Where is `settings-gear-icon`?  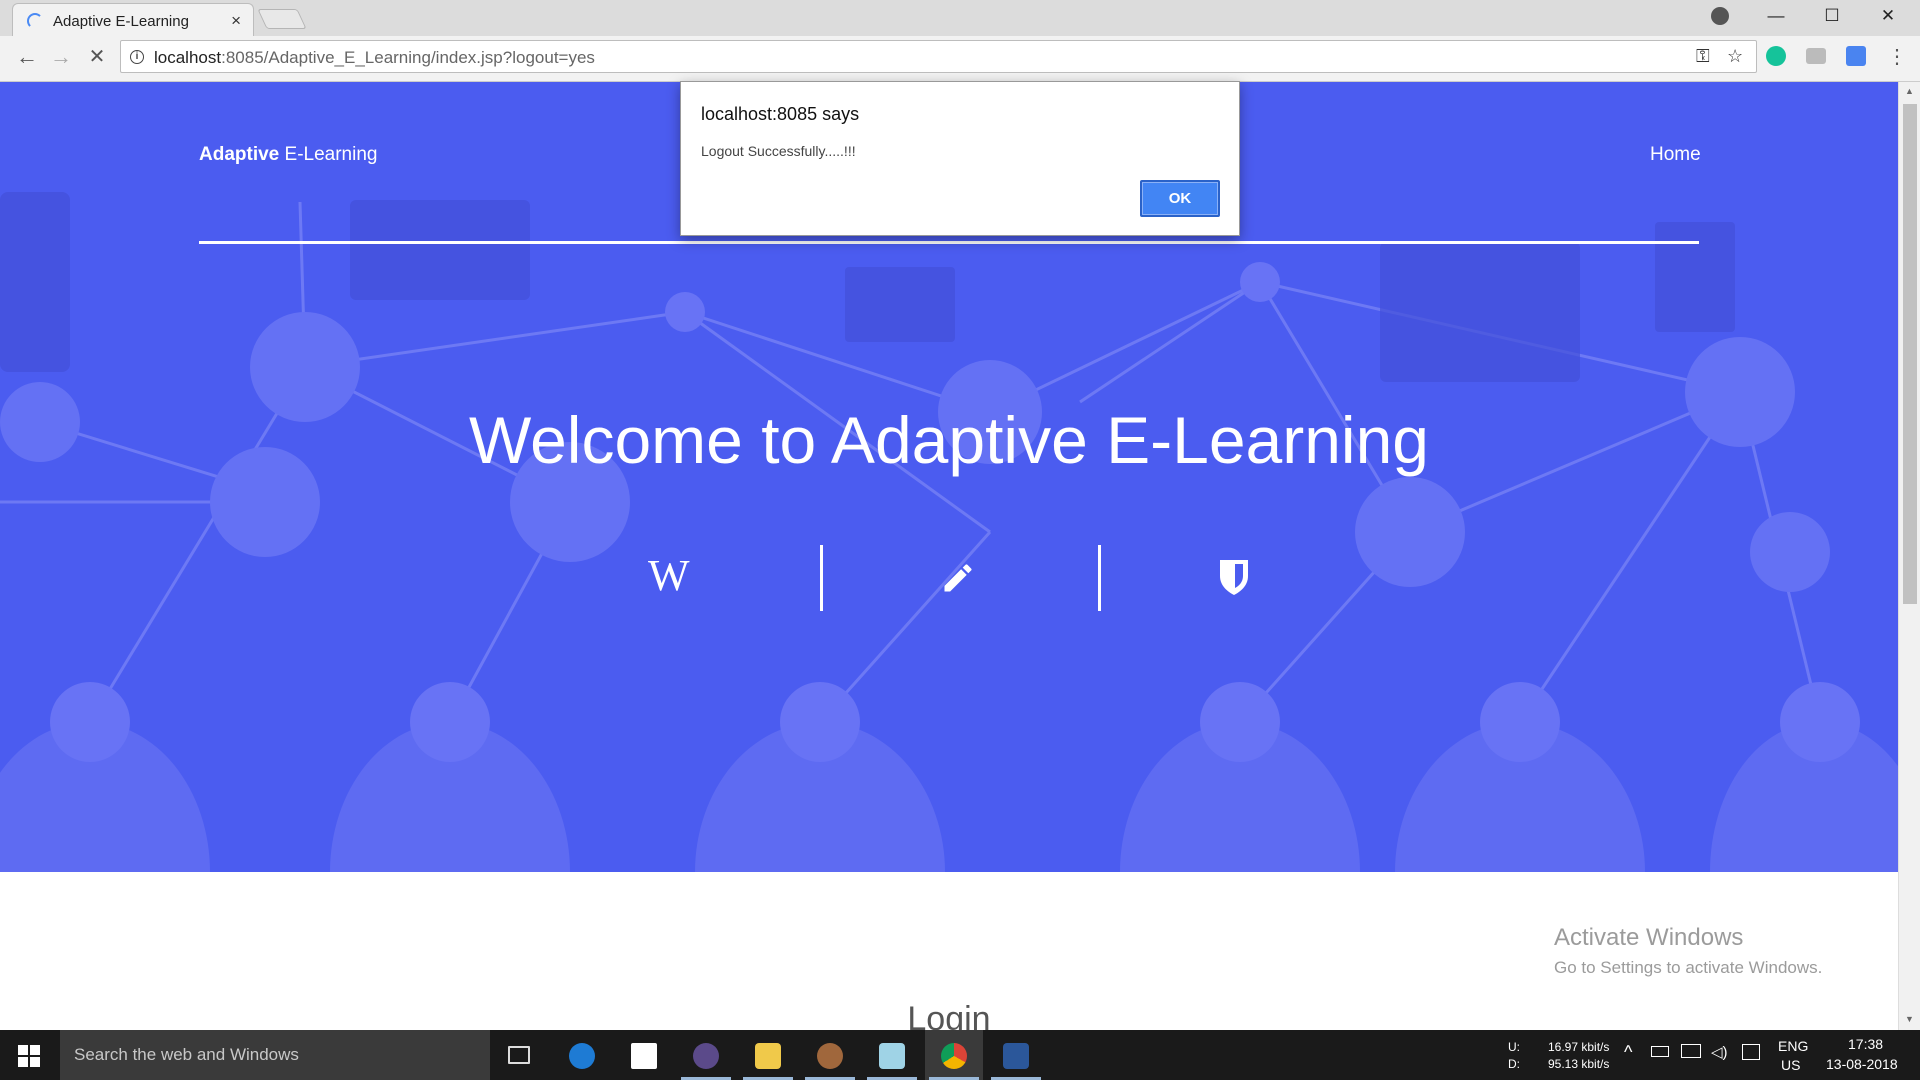
settings-gear-icon is located at coordinates (830, 1055).